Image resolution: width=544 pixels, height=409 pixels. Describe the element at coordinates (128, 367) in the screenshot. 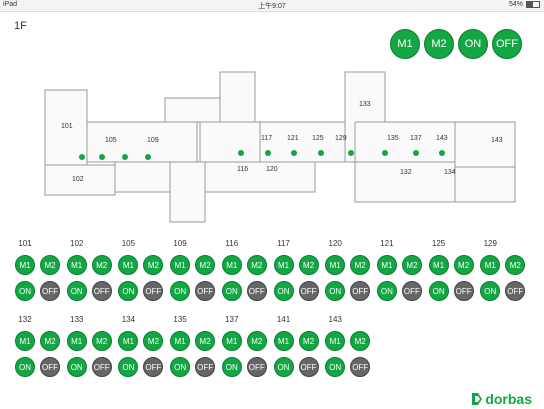

I see `room-134-on-button: ON` at that location.